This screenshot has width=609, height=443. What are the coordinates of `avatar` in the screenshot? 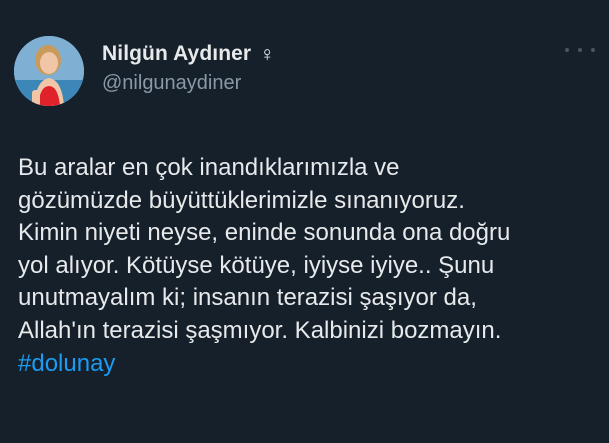 It's located at (49, 71).